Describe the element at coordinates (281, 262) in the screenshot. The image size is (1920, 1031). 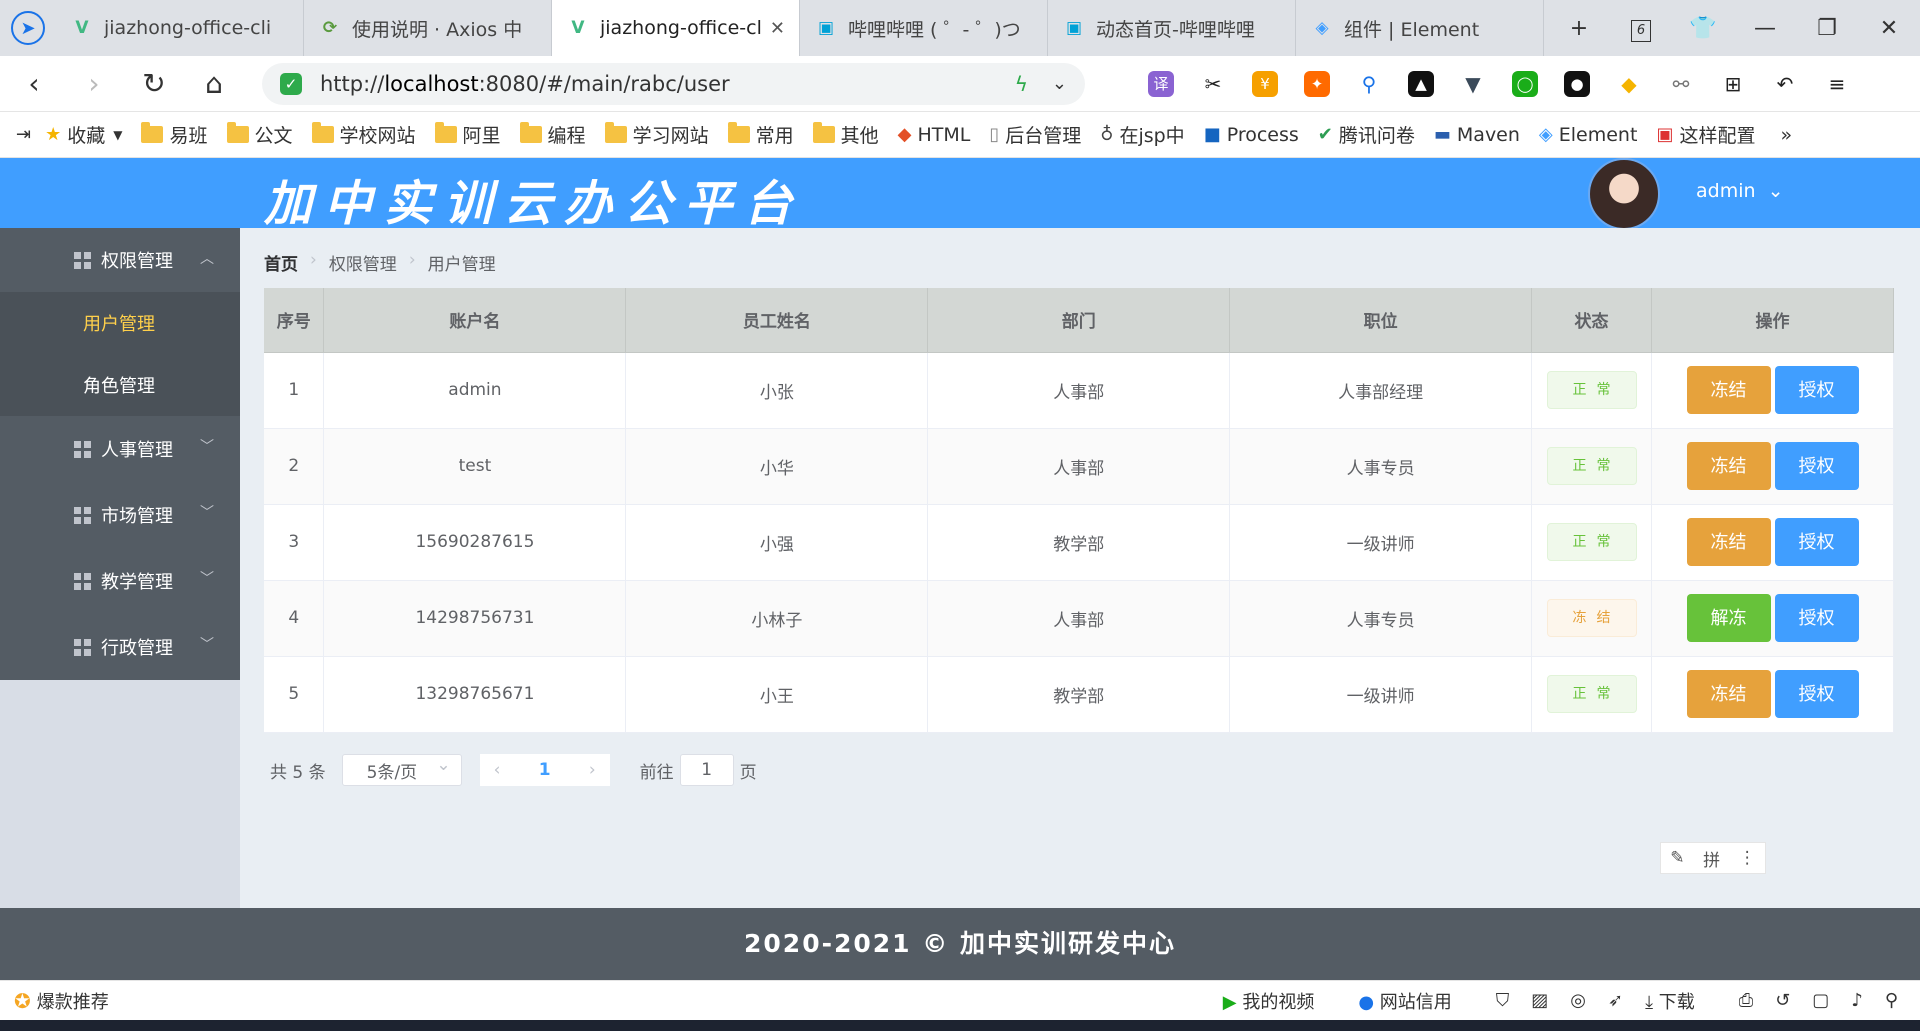
I see `breadcrumb-home: 首页` at that location.